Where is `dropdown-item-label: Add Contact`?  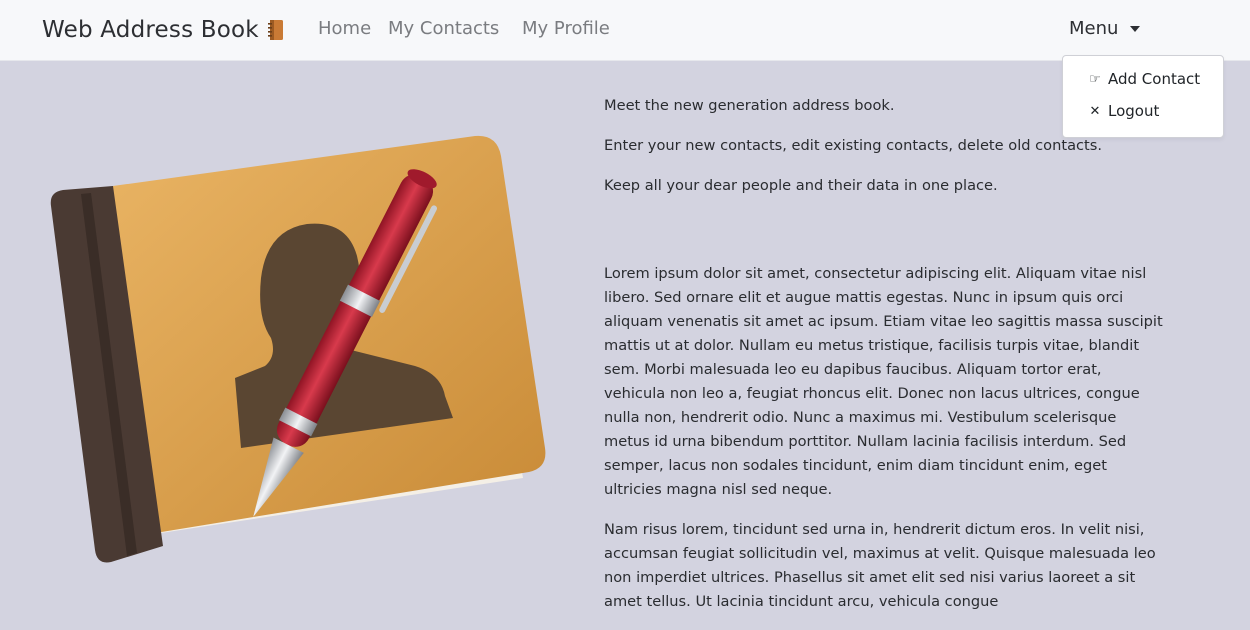
dropdown-item-label: Add Contact is located at coordinates (1154, 79).